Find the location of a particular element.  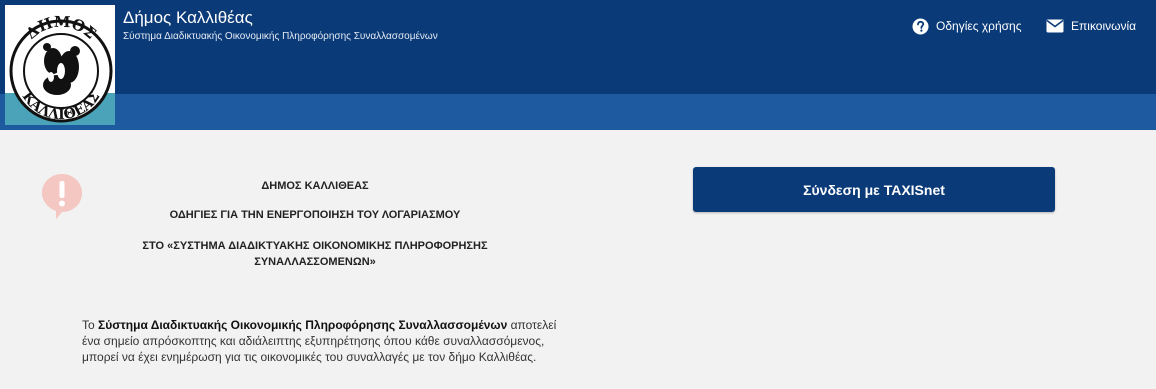

intro-prefix: Το is located at coordinates (90, 325).